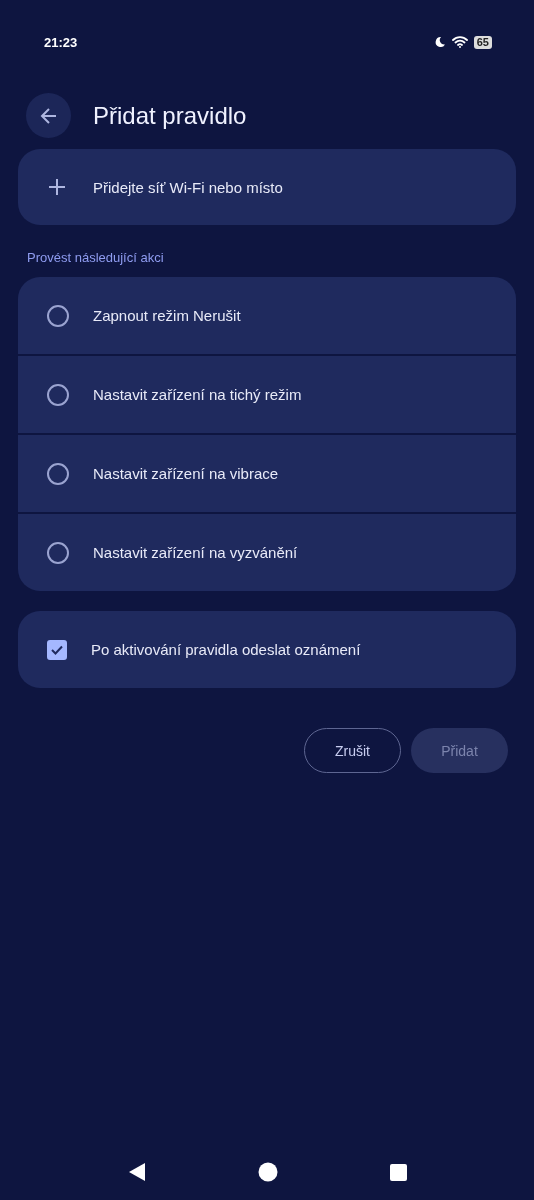 Image resolution: width=534 pixels, height=1200 pixels. I want to click on plus-icon, so click(57, 187).